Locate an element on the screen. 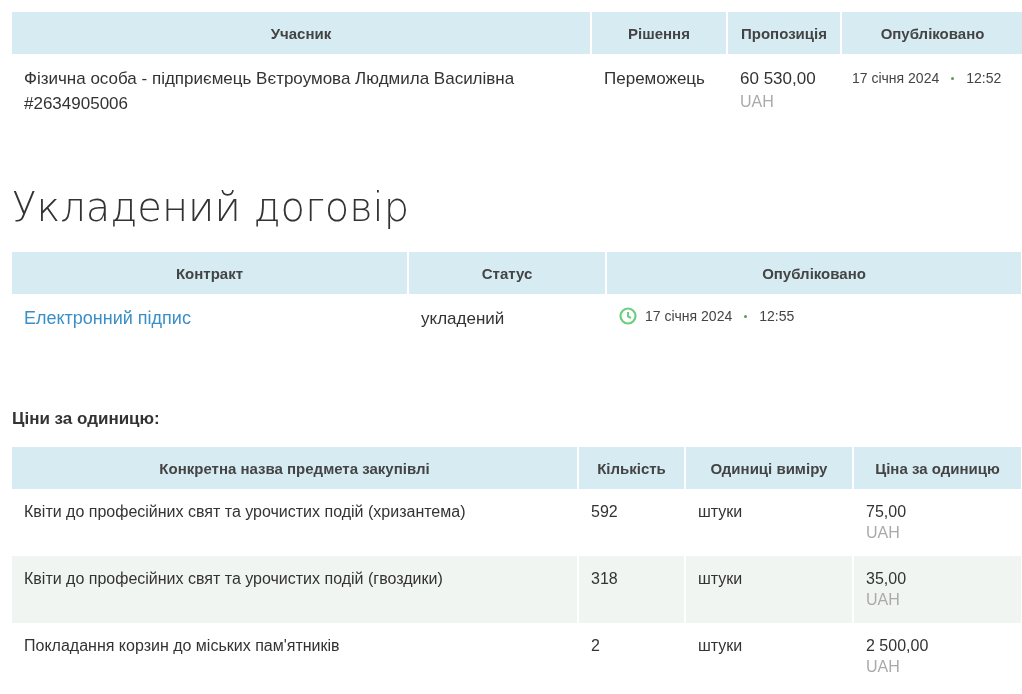  unit-price: 35,00 is located at coordinates (887, 579).